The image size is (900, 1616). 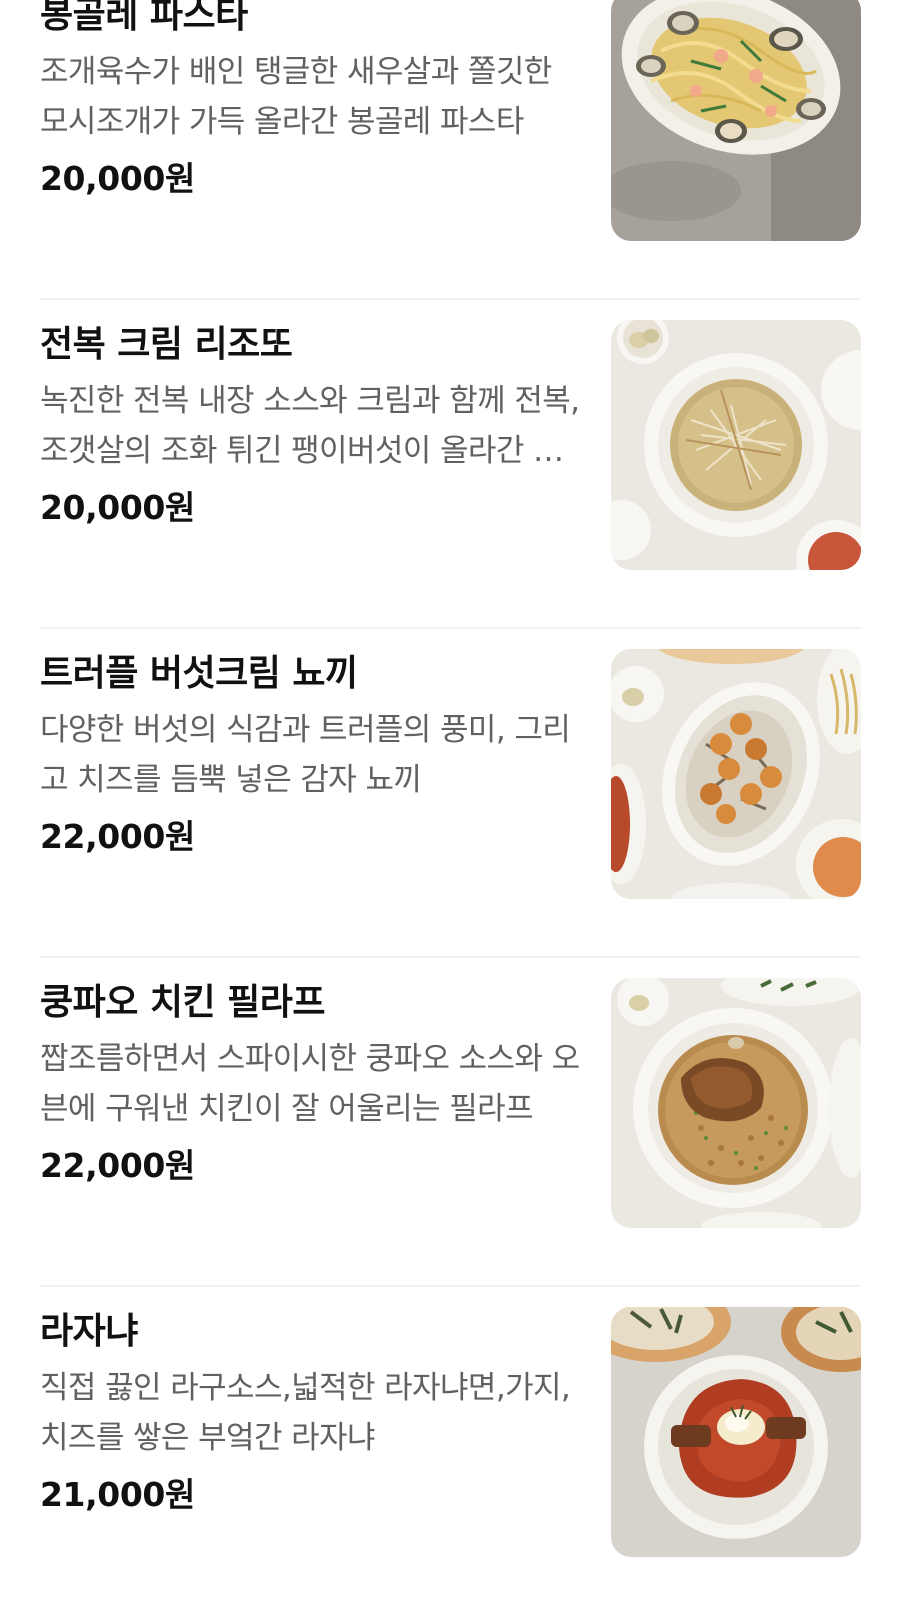 I want to click on abalone-risotto-image, so click(x=736, y=445).